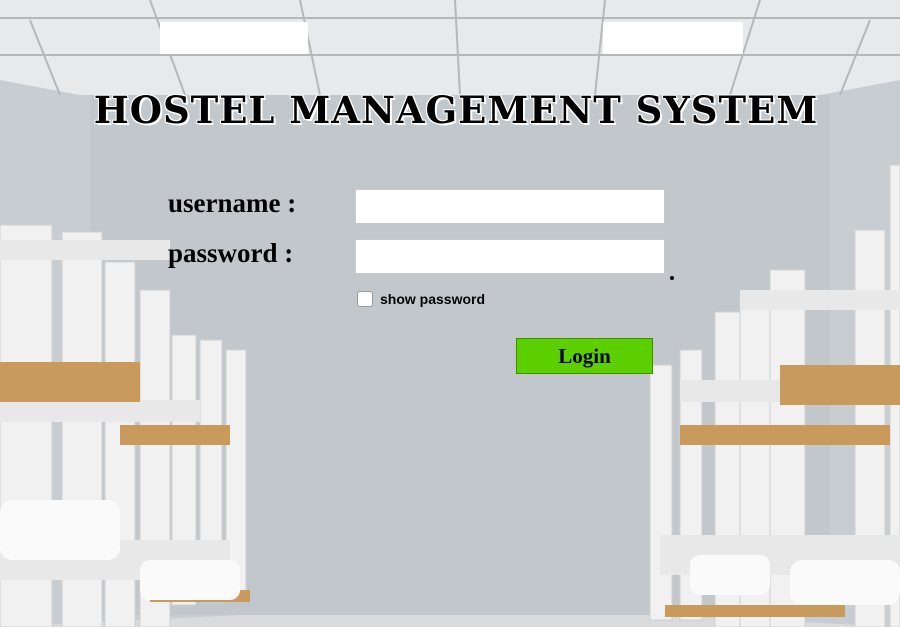 The height and width of the screenshot is (627, 900). What do you see at coordinates (231, 253) in the screenshot?
I see `password-label: password :` at bounding box center [231, 253].